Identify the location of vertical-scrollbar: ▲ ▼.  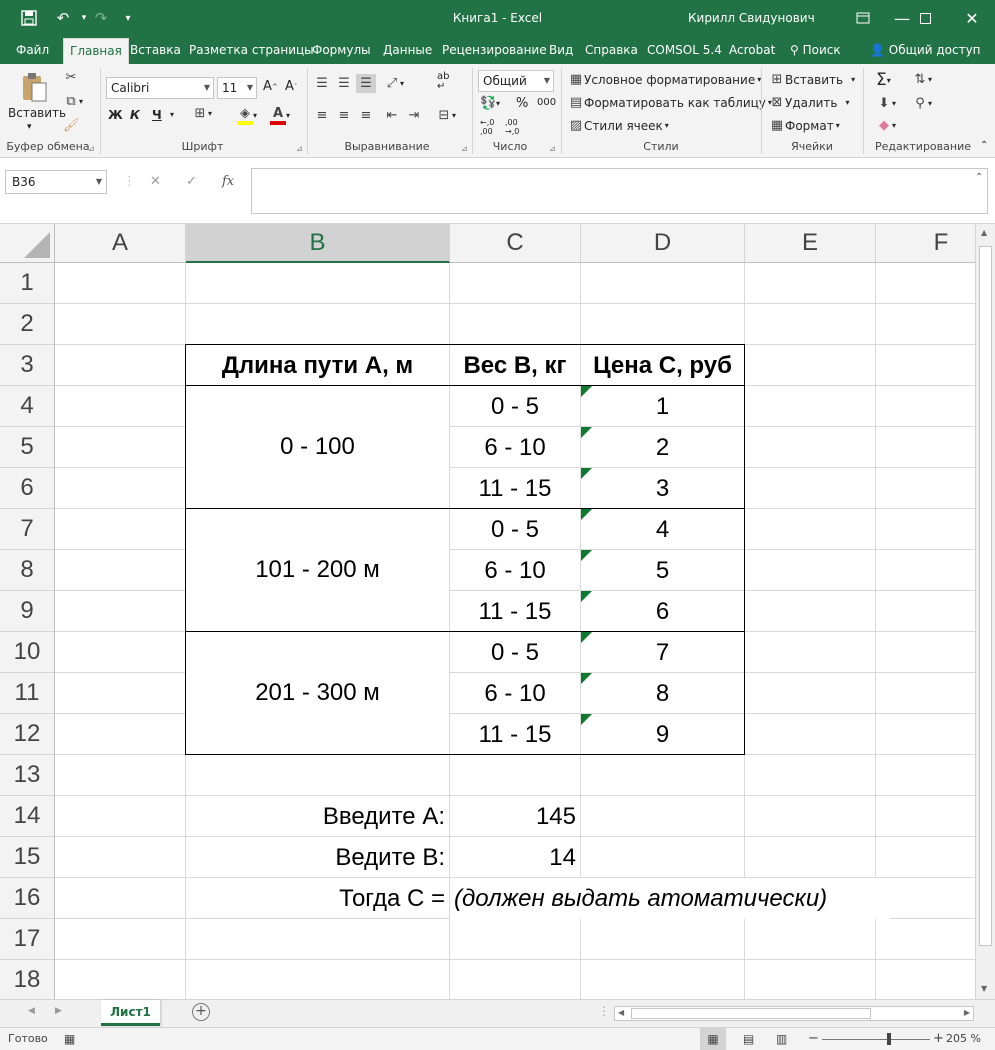
(985, 611).